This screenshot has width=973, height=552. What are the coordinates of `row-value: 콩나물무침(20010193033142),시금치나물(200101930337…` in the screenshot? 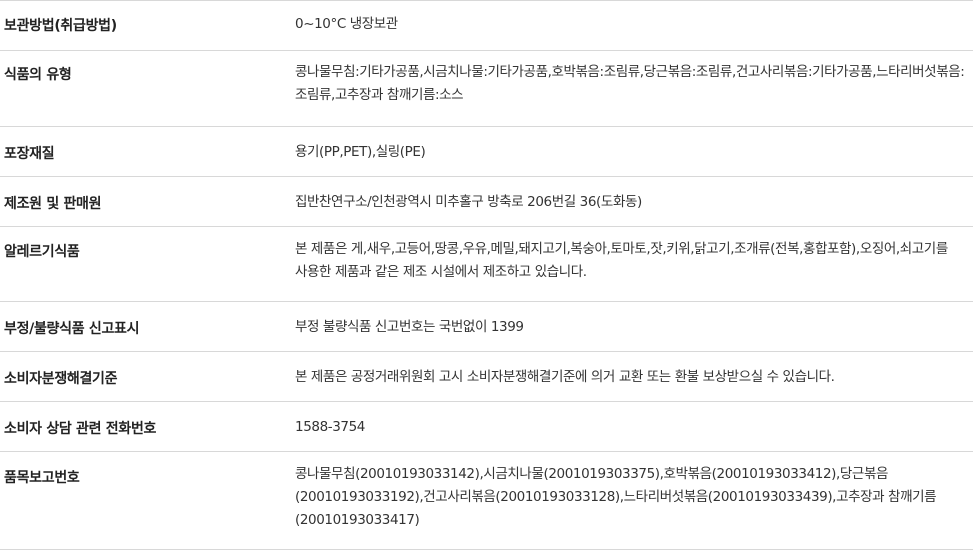 It's located at (616, 497).